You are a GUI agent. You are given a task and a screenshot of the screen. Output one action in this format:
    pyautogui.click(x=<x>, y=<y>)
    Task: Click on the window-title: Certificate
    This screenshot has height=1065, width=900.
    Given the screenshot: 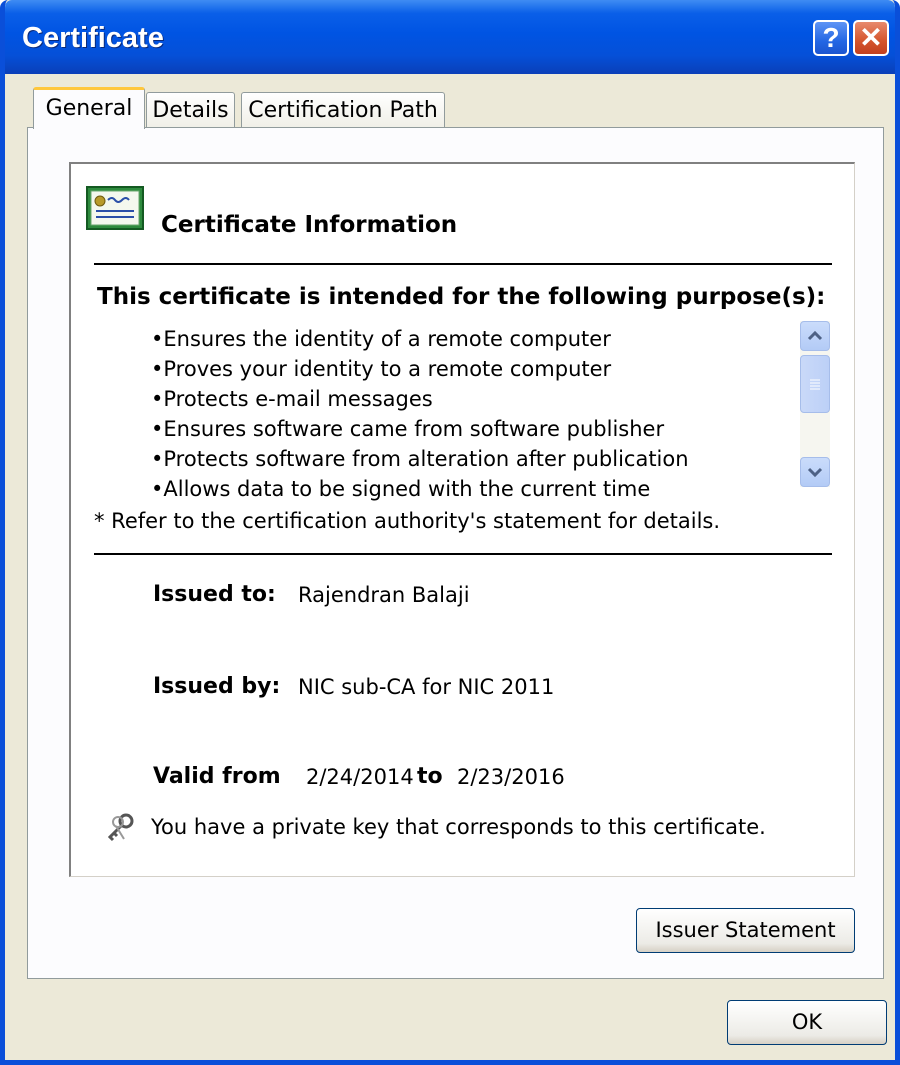 What is the action you would take?
    pyautogui.click(x=93, y=38)
    